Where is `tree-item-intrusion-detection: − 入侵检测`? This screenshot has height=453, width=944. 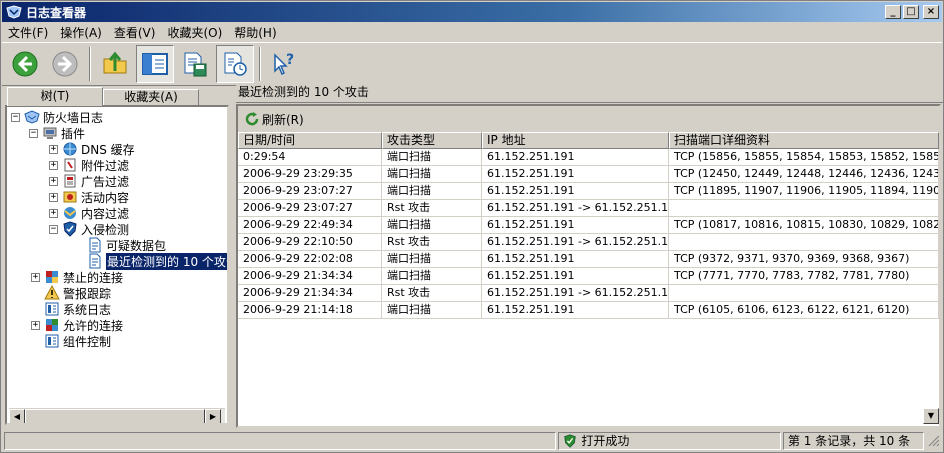
tree-item-intrusion-detection: − 入侵检测 is located at coordinates (89, 229).